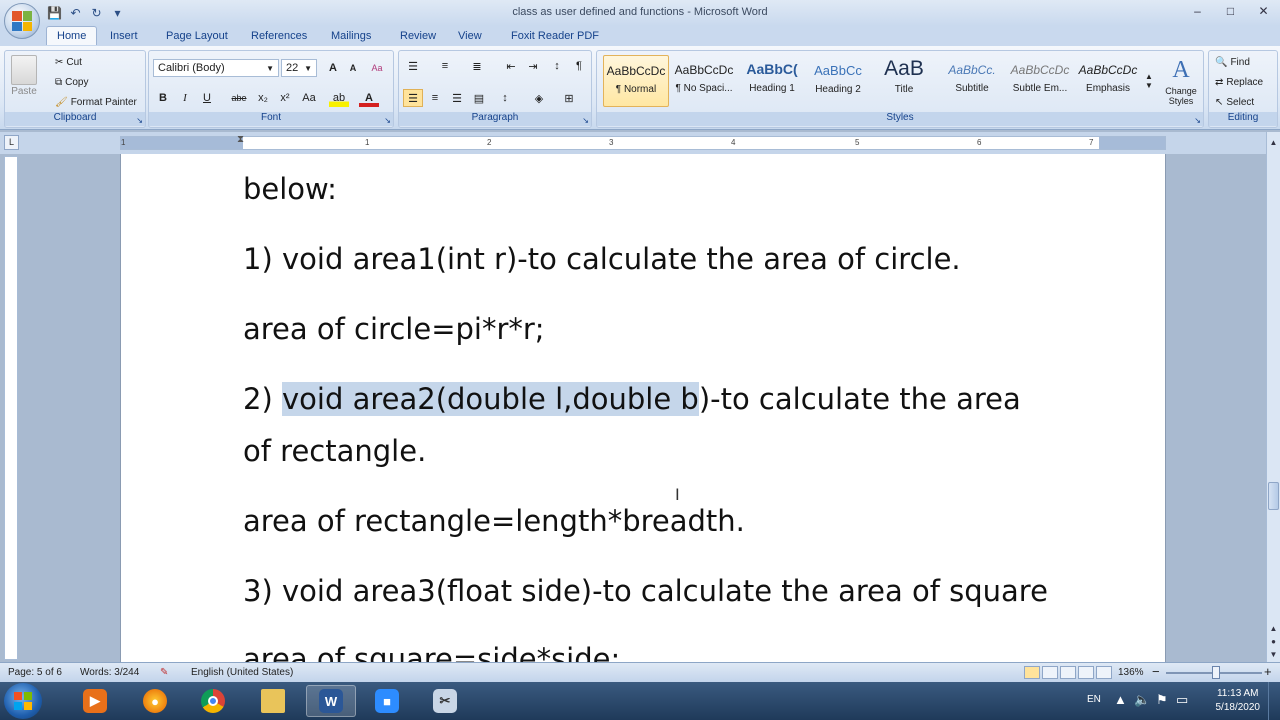 This screenshot has height=720, width=1280. Describe the element at coordinates (1032, 672) in the screenshot. I see `print-layout-view-icon` at that location.